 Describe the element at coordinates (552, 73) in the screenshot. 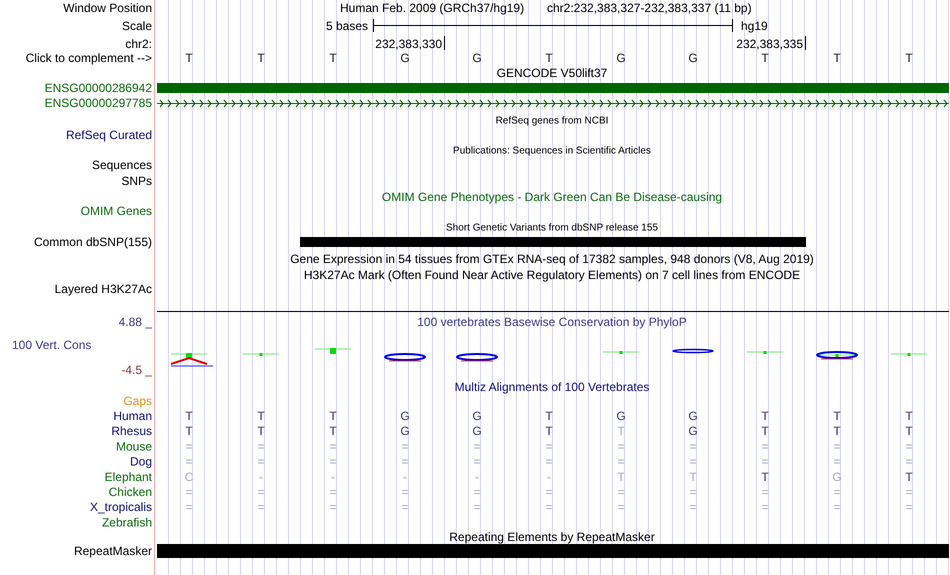

I see `track-title: GENCODE V50lift37` at that location.